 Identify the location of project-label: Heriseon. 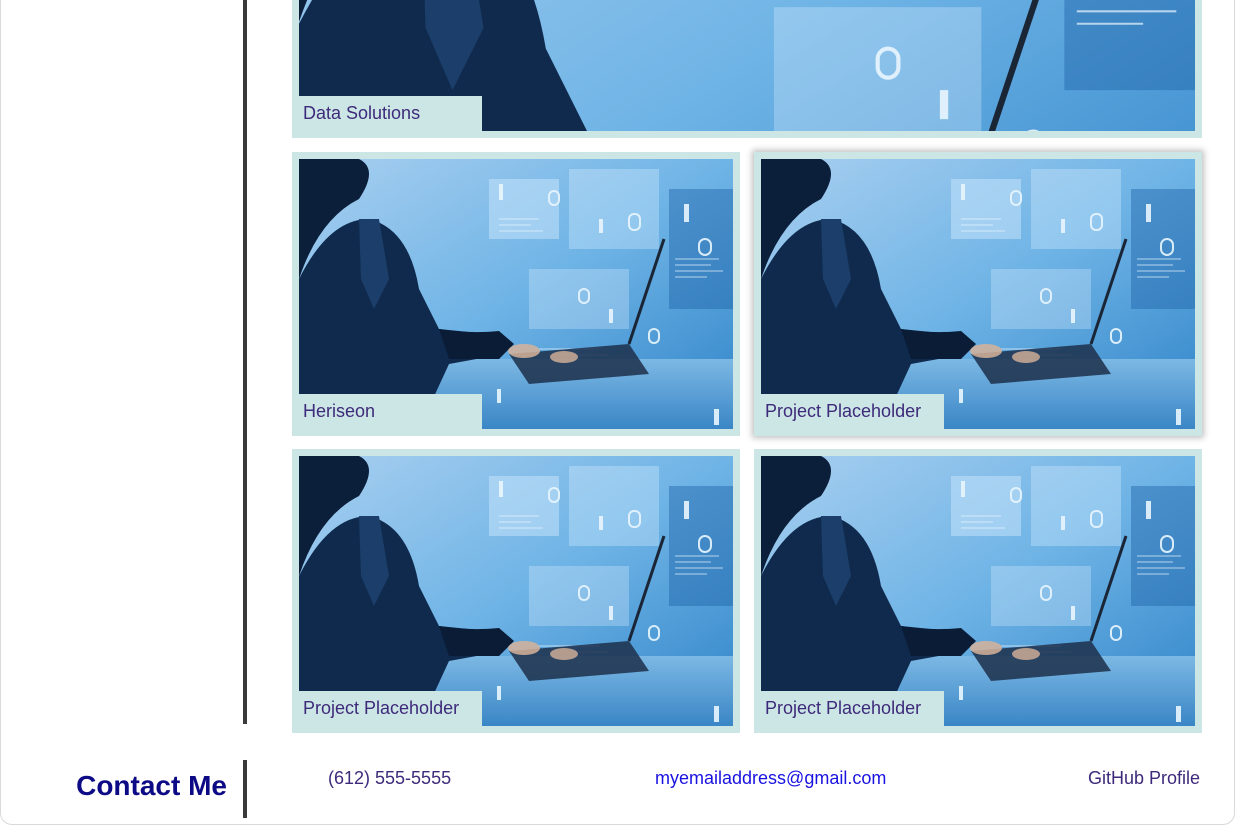
(390, 411).